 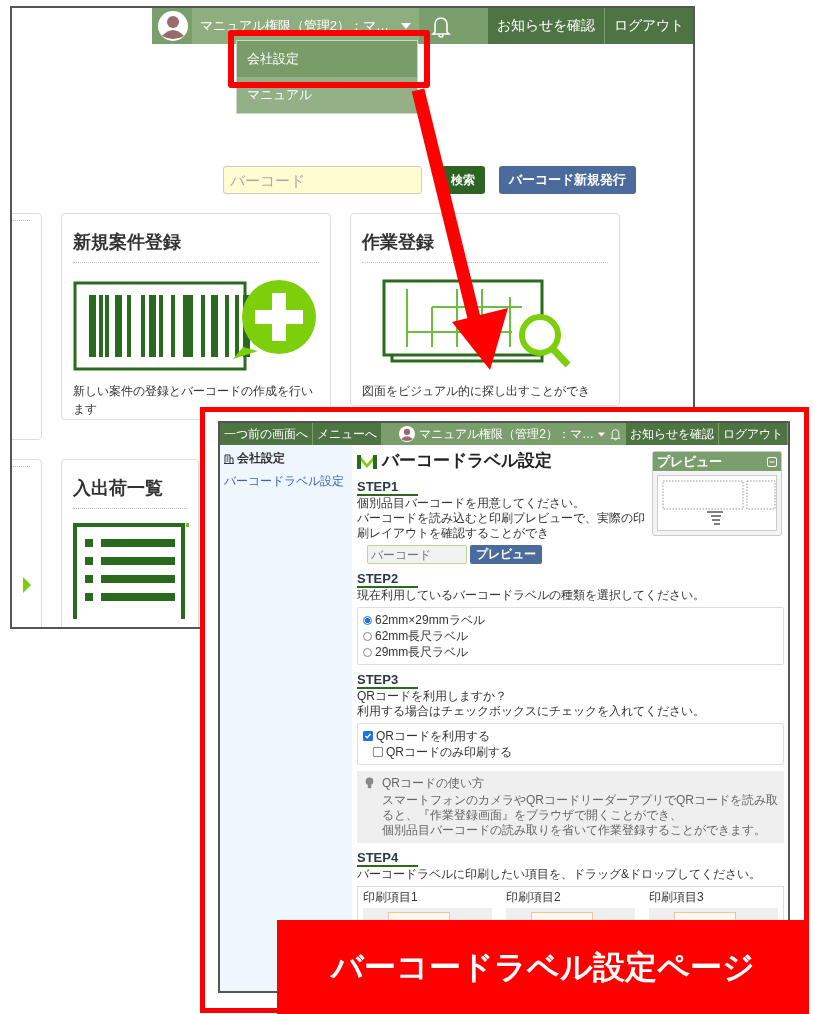 I want to click on logo-icon, so click(x=367, y=461).